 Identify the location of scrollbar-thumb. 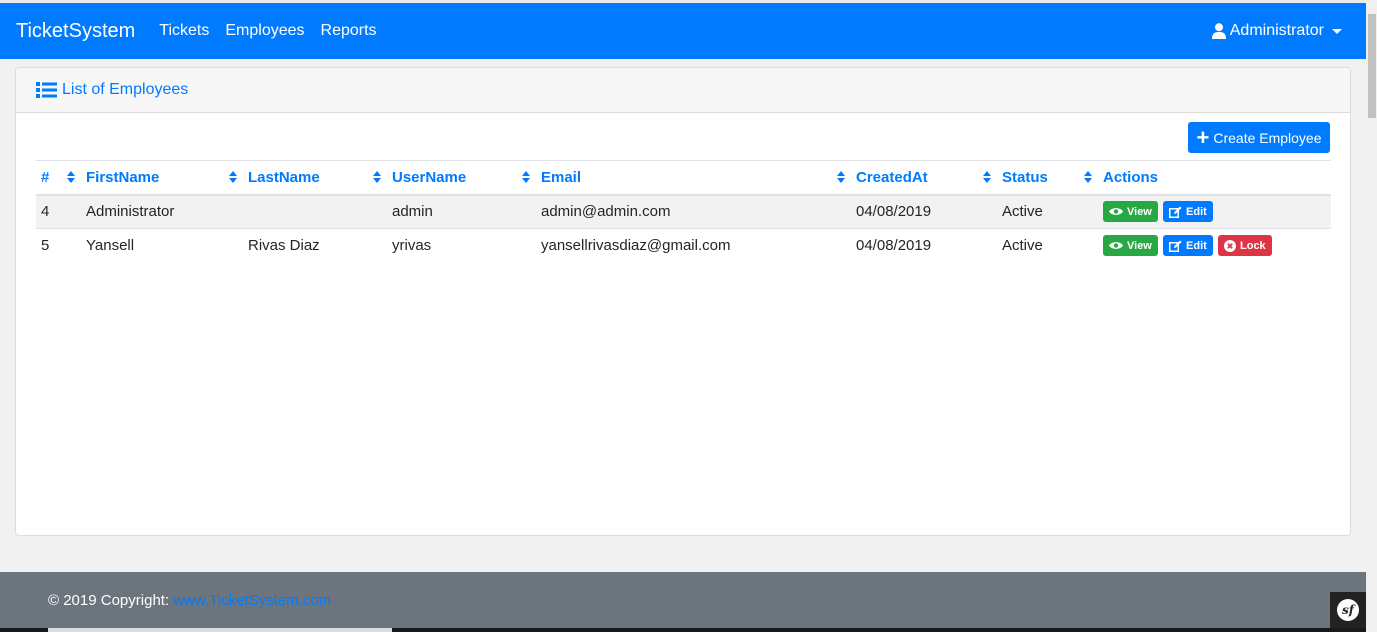
(1372, 66).